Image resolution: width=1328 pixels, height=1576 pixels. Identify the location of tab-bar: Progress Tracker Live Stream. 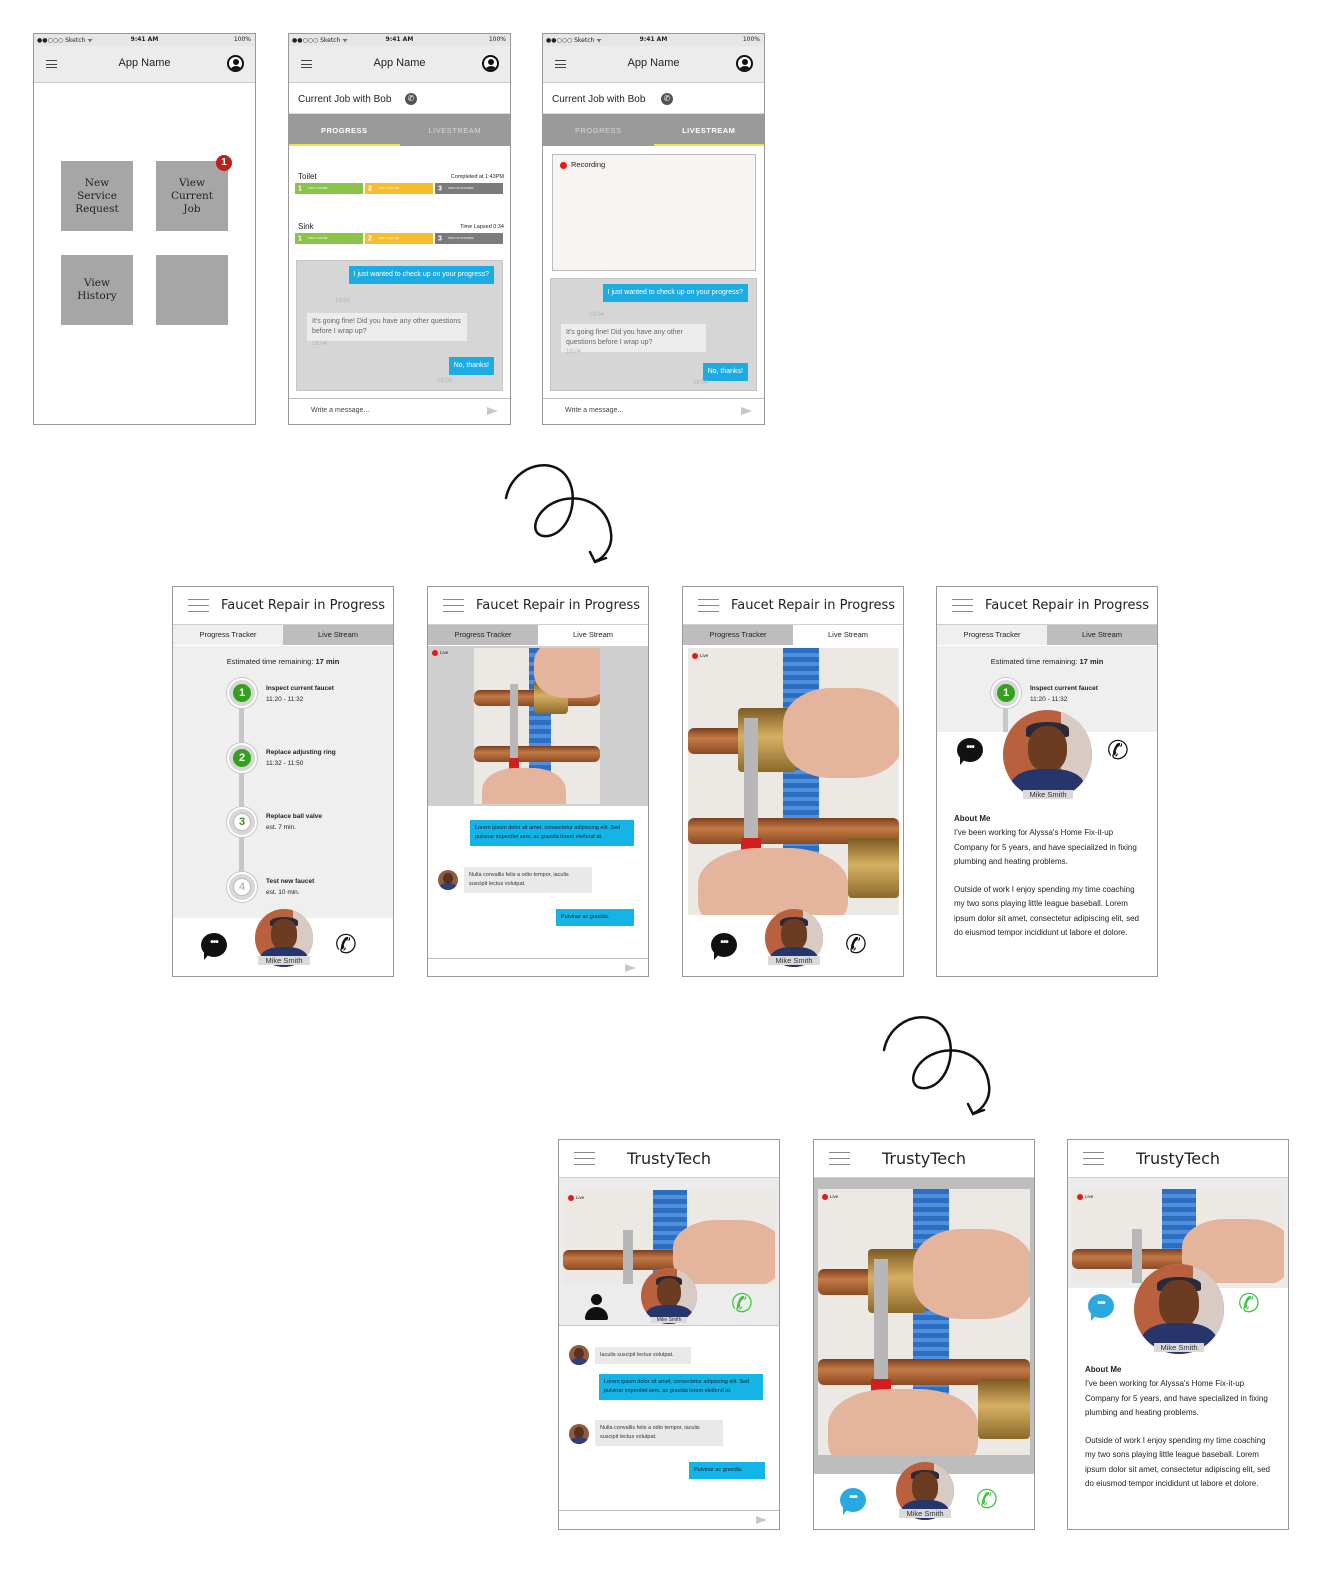
(283, 635).